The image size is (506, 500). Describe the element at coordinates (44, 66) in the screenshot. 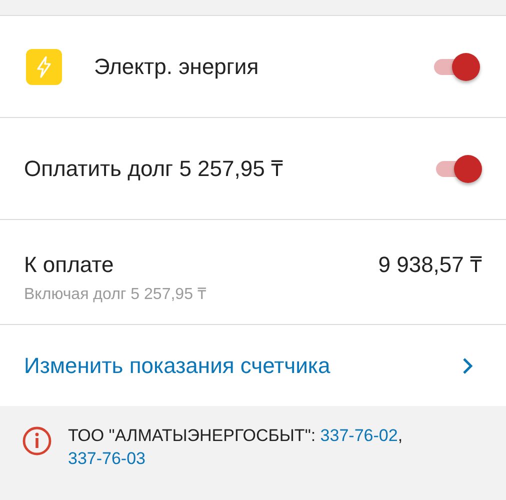

I see `lightning-icon` at that location.